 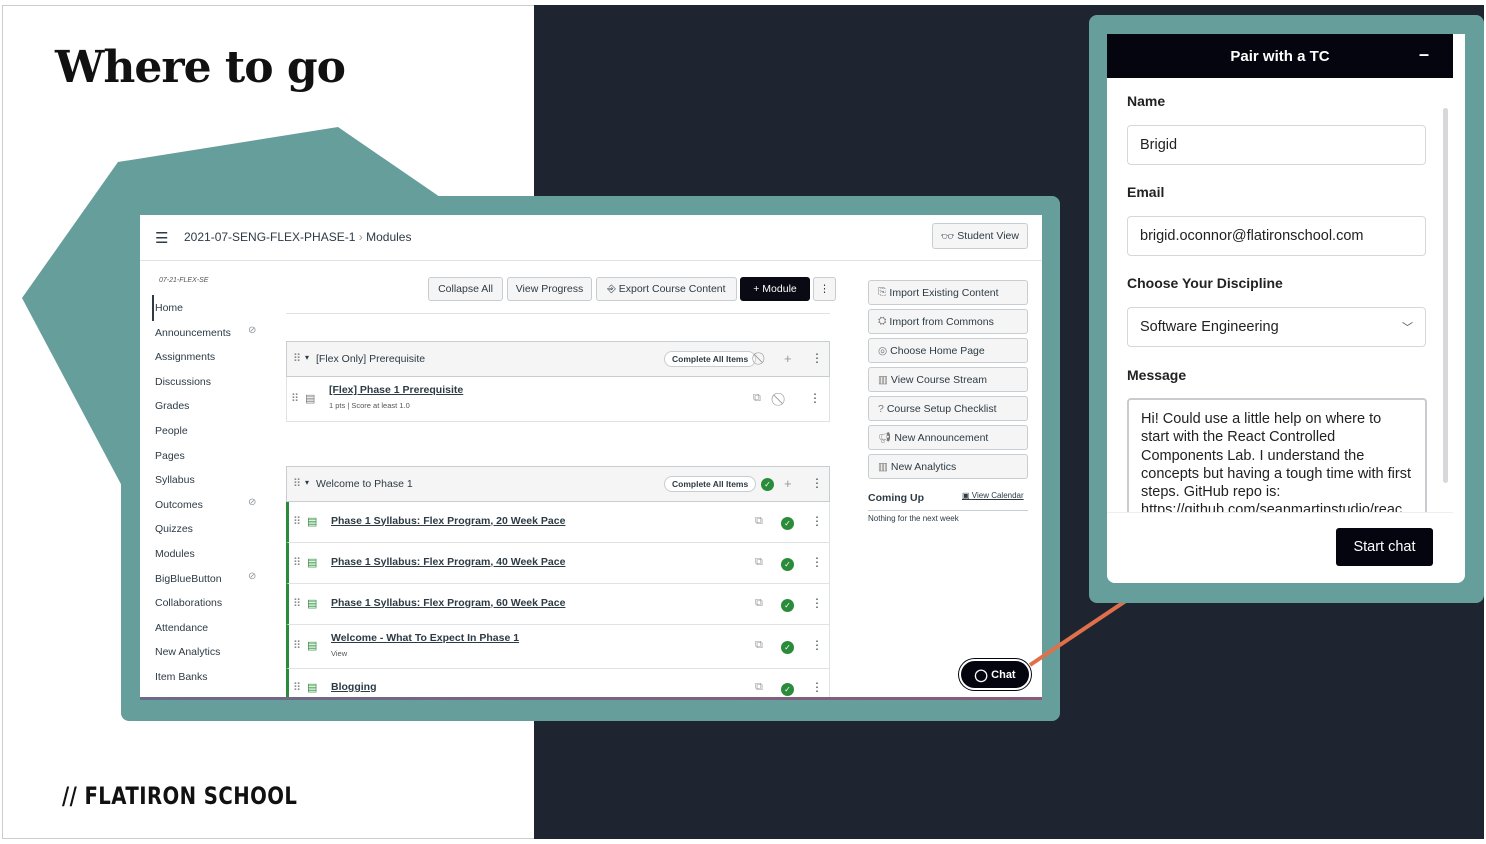 What do you see at coordinates (175, 480) in the screenshot?
I see `sidebar-item-syllabus: Syllabus` at bounding box center [175, 480].